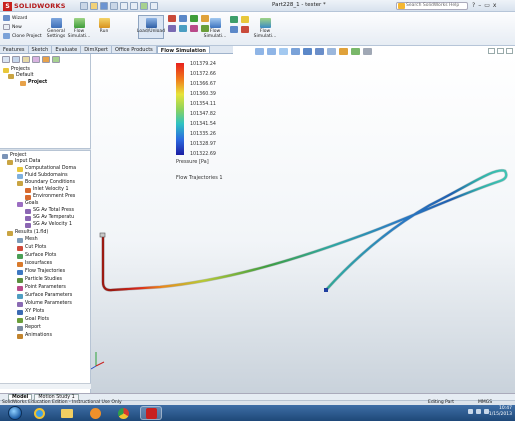 The width and height of the screenshot is (515, 421). What do you see at coordinates (31, 239) in the screenshot?
I see `tree-item-label: Mesh` at bounding box center [31, 239].